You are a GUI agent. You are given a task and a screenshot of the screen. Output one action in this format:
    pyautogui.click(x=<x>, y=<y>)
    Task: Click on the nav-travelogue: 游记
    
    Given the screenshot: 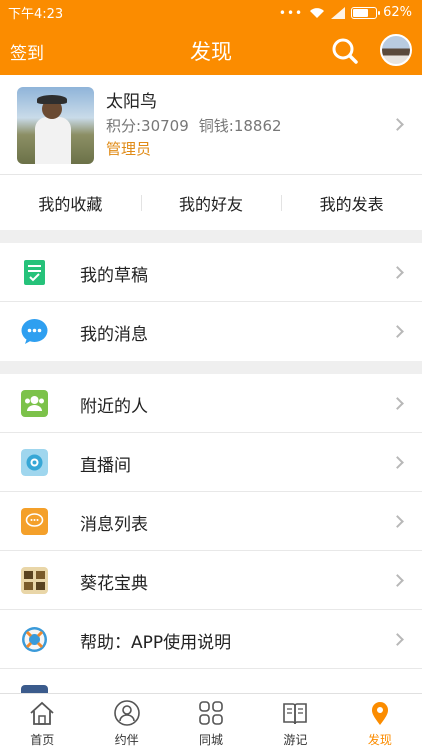 What is the action you would take?
    pyautogui.click(x=295, y=722)
    